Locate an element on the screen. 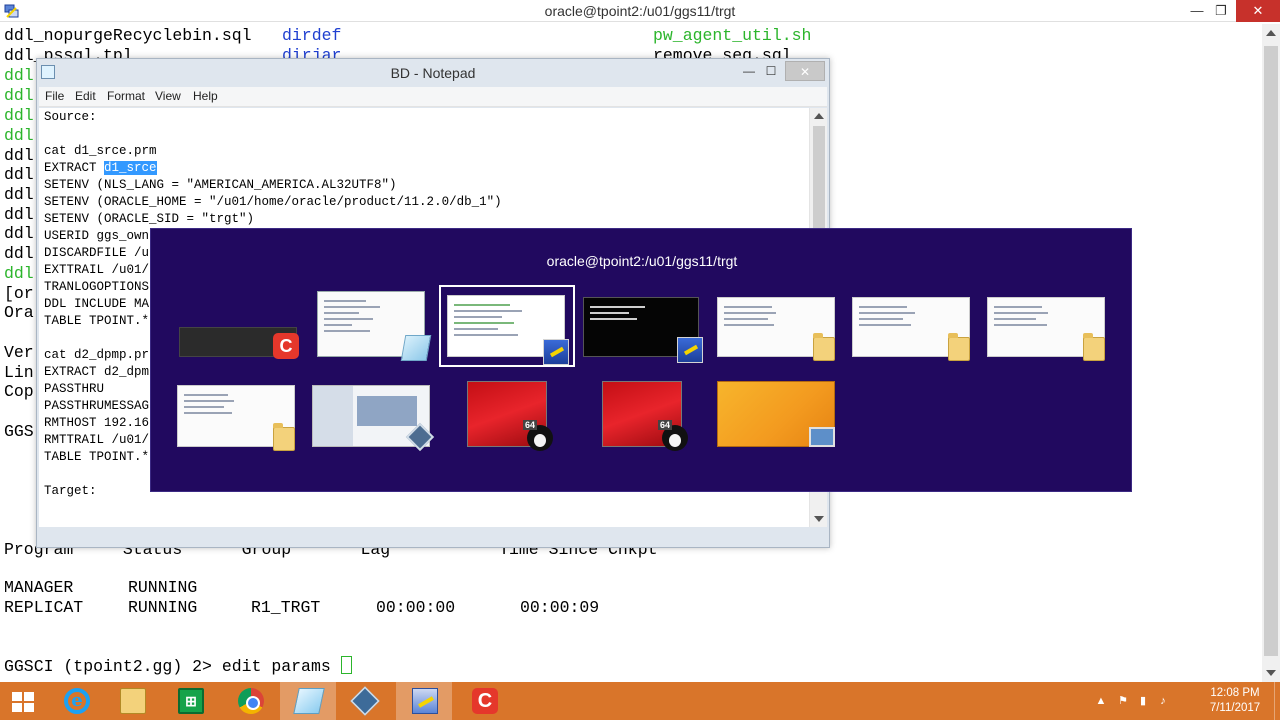 The height and width of the screenshot is (720, 1280). switcher-window-desktop is located at coordinates (776, 414).